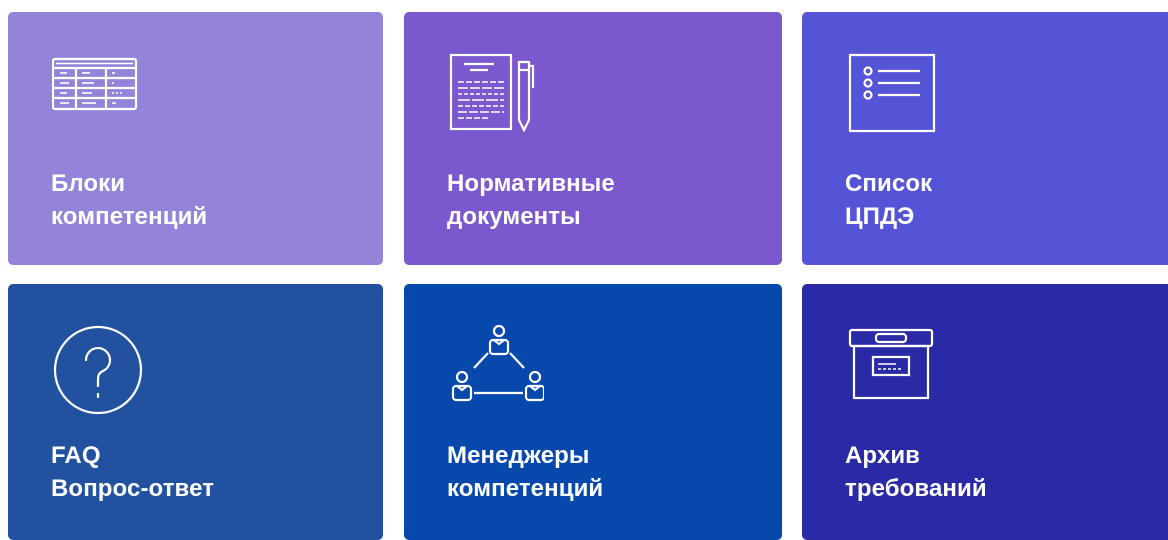  Describe the element at coordinates (916, 488) in the screenshot. I see `tile-title-line: требований` at that location.